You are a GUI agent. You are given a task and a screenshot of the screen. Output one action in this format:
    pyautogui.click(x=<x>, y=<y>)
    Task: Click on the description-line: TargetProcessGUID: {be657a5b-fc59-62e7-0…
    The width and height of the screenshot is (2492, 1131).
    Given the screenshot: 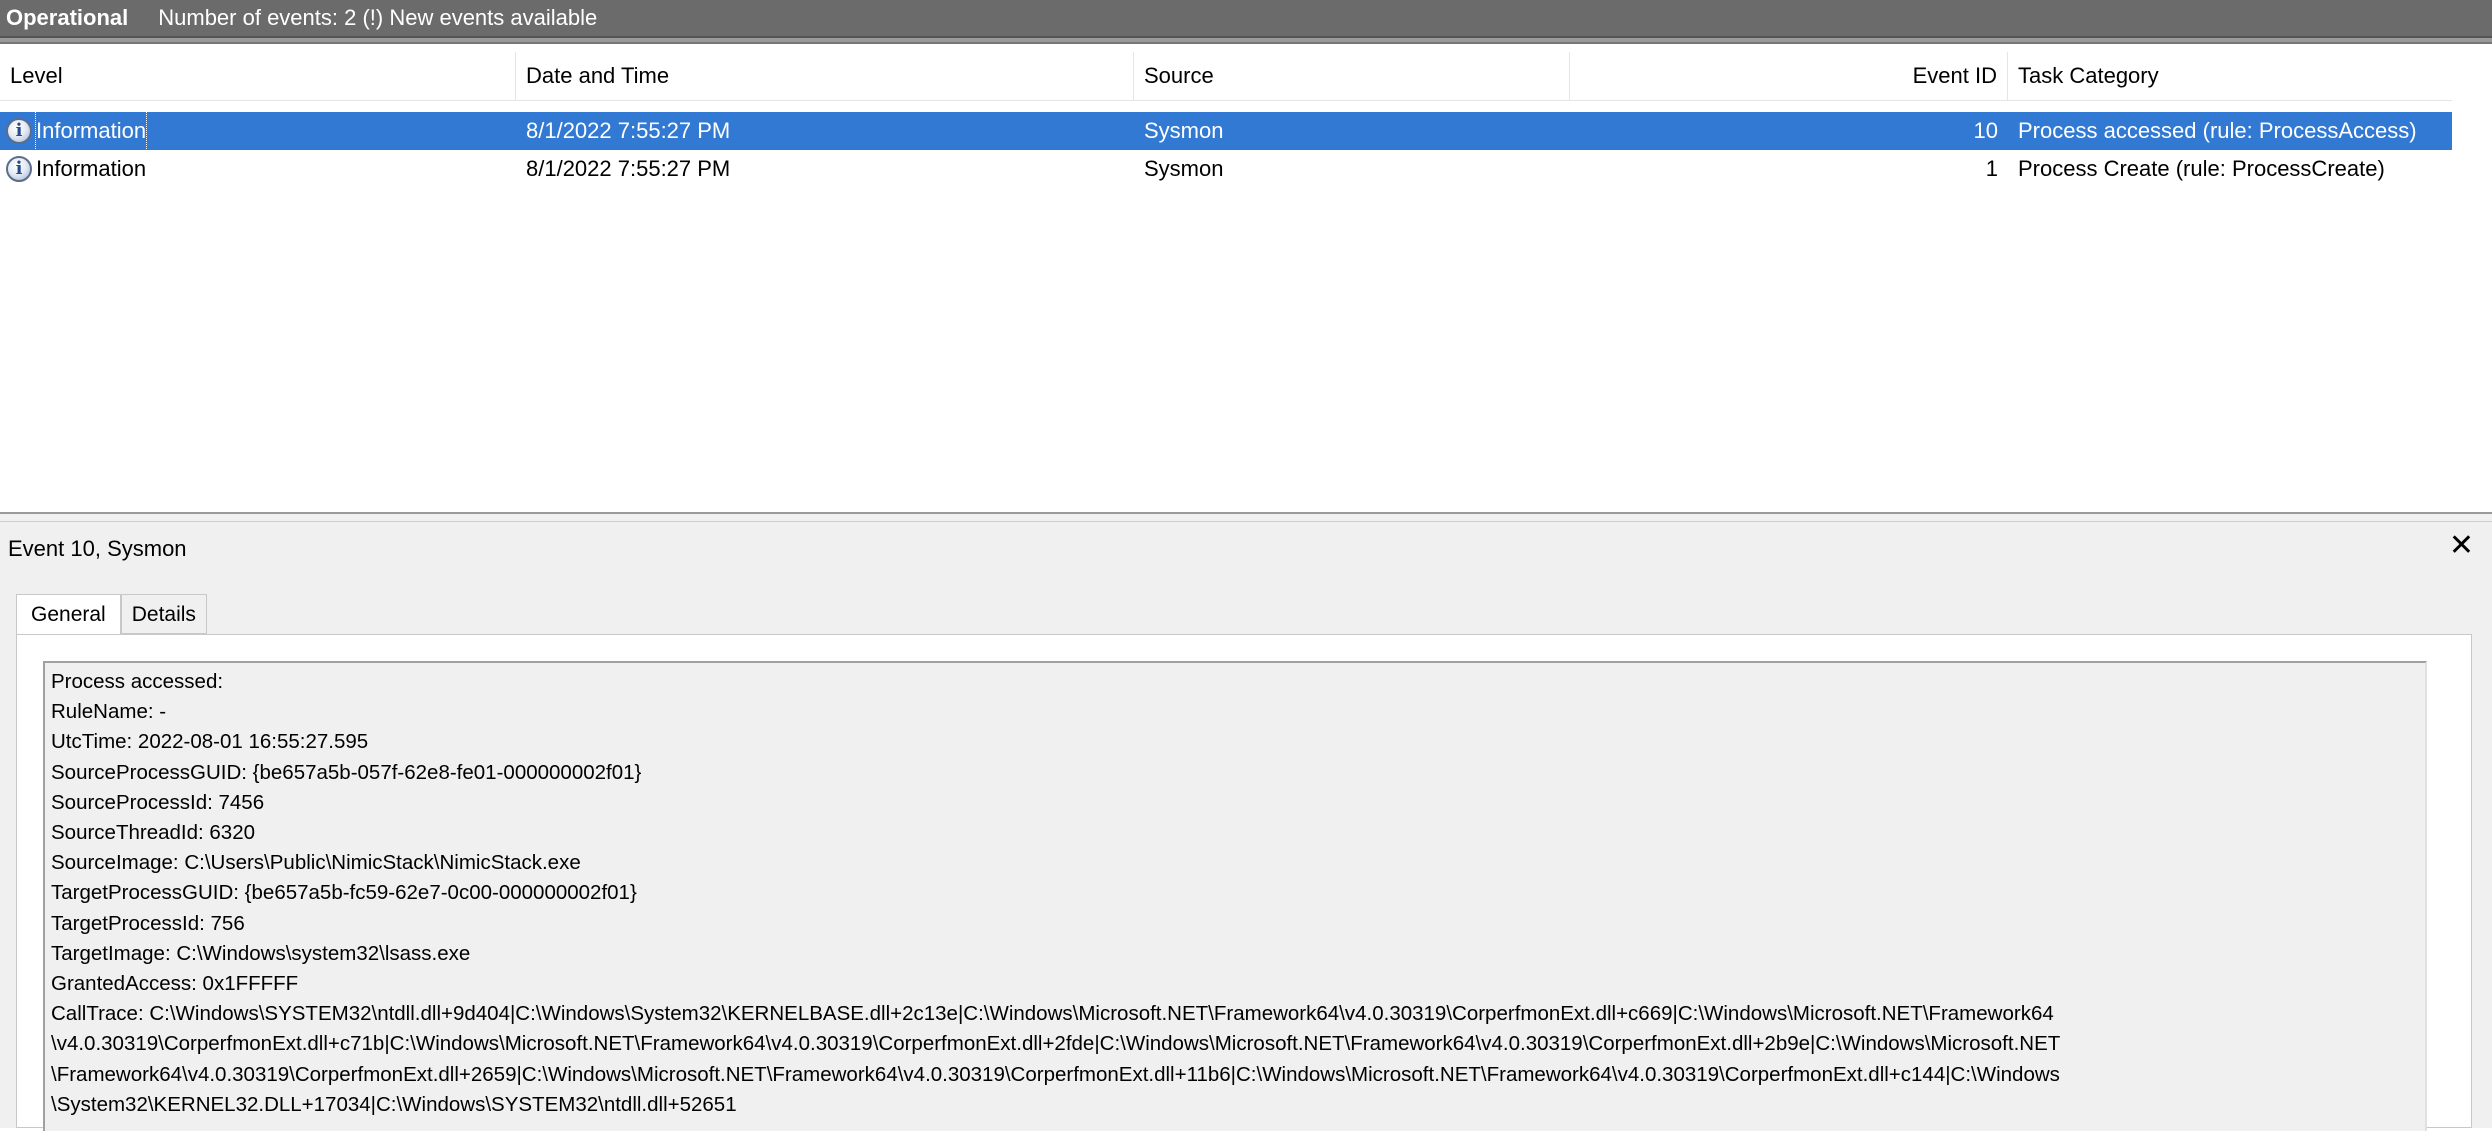 What is the action you would take?
    pyautogui.click(x=344, y=893)
    